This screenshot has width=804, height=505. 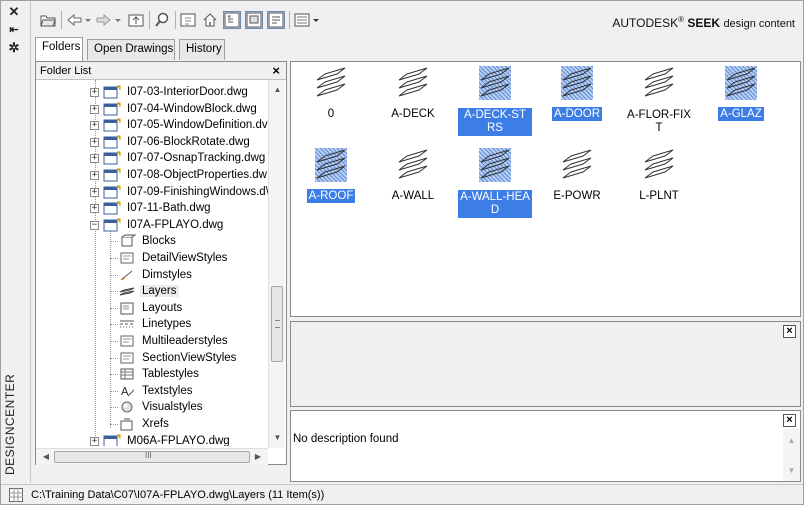 What do you see at coordinates (174, 109) in the screenshot?
I see `tree-item-drawing: + I07-04-WindowBlock.dwg` at bounding box center [174, 109].